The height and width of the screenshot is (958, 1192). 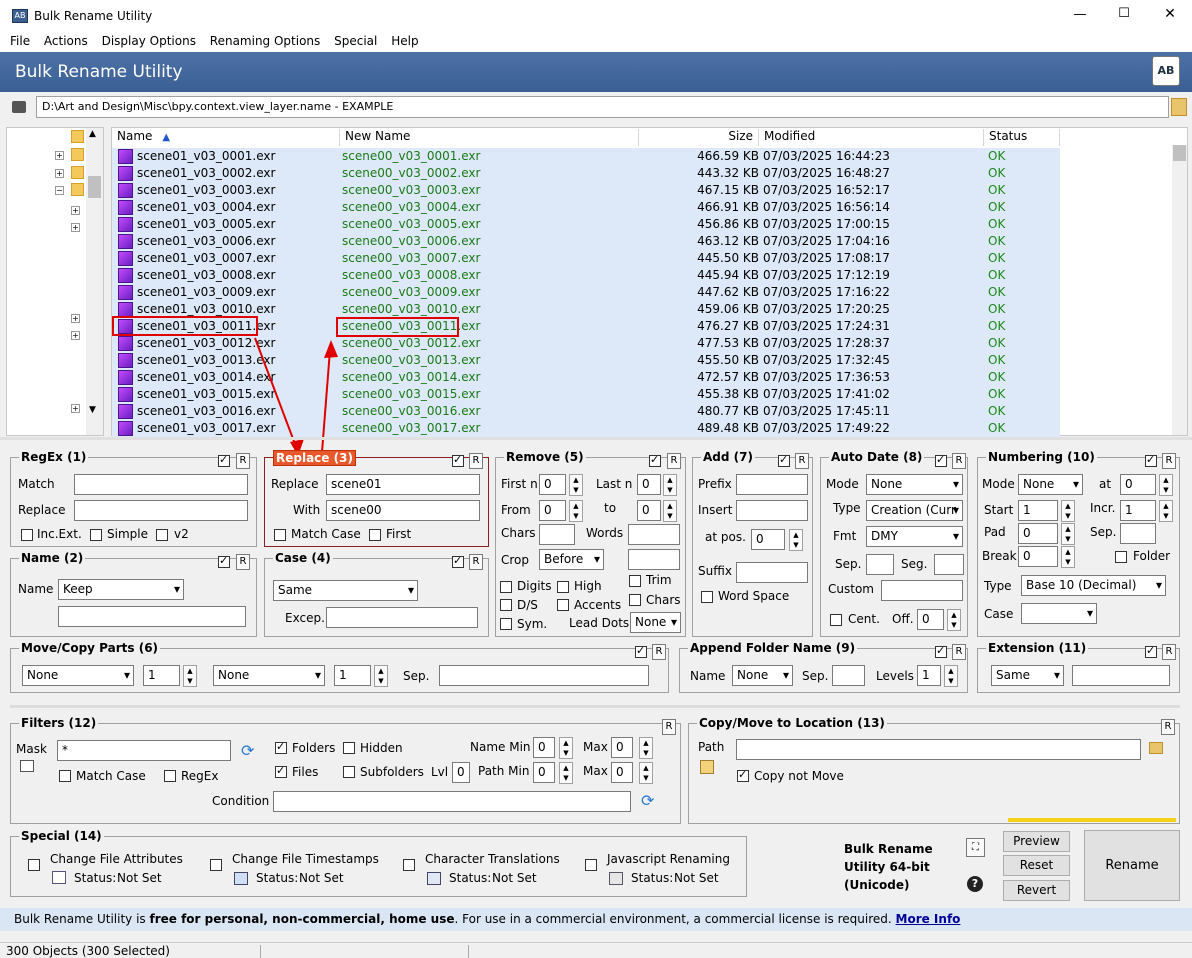 I want to click on reset-button: Reset, so click(x=1036, y=865).